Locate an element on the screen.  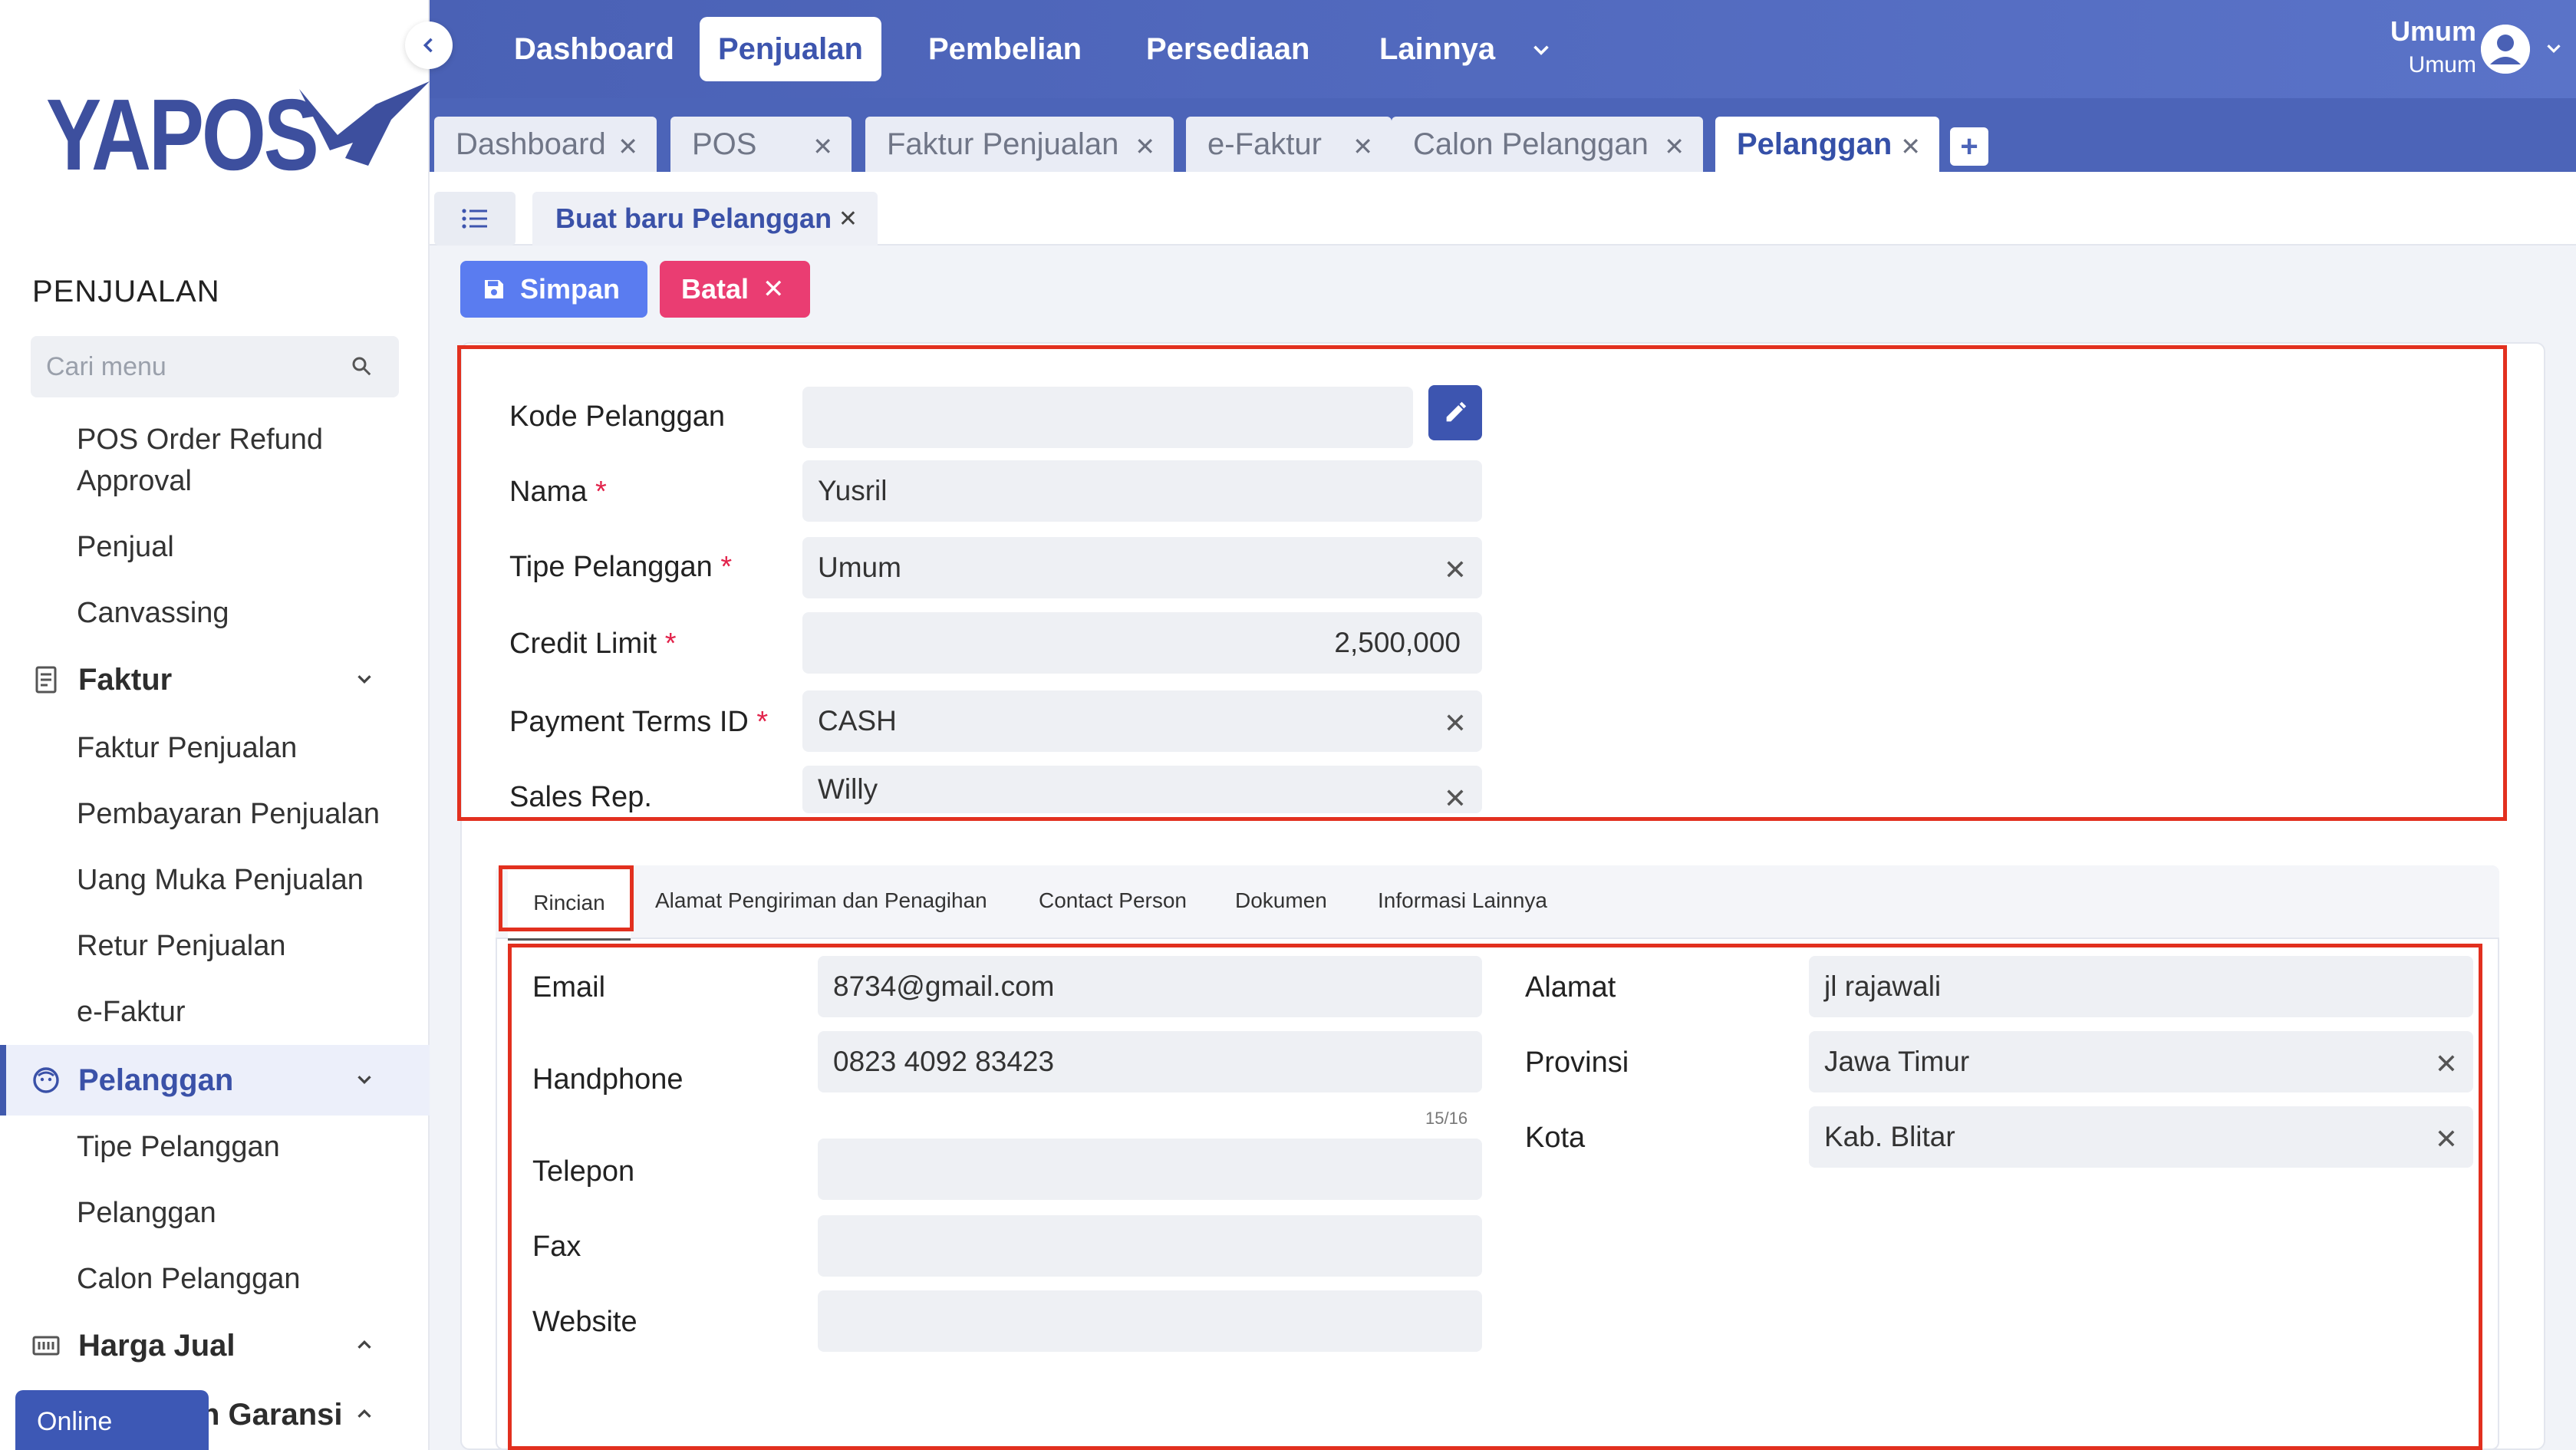
tipe-pelanggan-select: Umum ✕ is located at coordinates (1142, 567).